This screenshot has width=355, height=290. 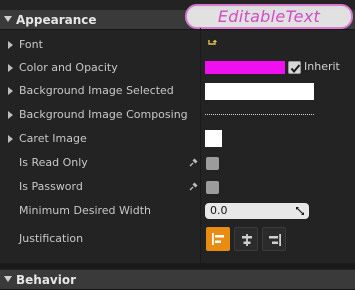 What do you see at coordinates (177, 139) in the screenshot?
I see `property-row-caret-image: Caret Image` at bounding box center [177, 139].